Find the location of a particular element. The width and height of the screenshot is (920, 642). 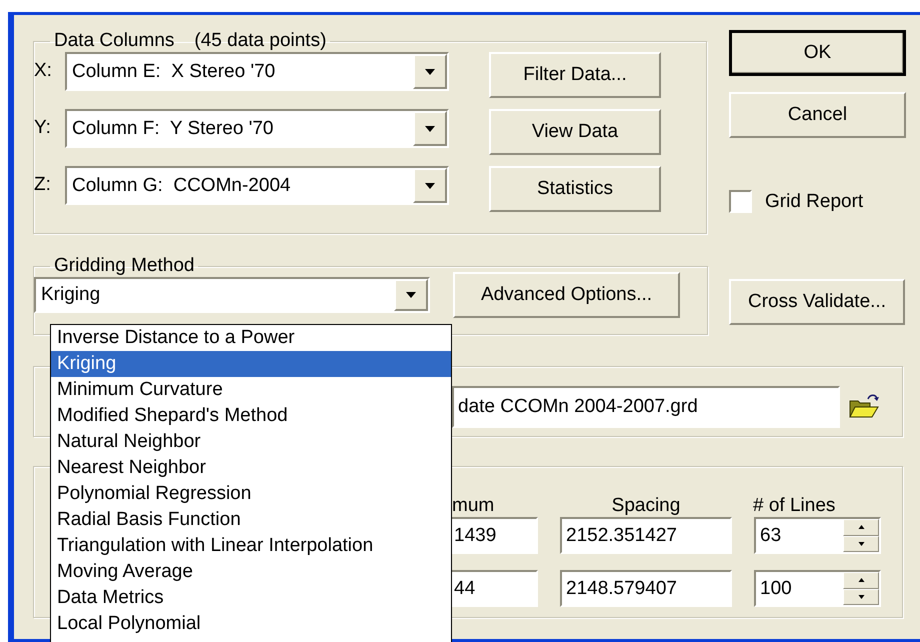

axis-label: Z: is located at coordinates (43, 185).